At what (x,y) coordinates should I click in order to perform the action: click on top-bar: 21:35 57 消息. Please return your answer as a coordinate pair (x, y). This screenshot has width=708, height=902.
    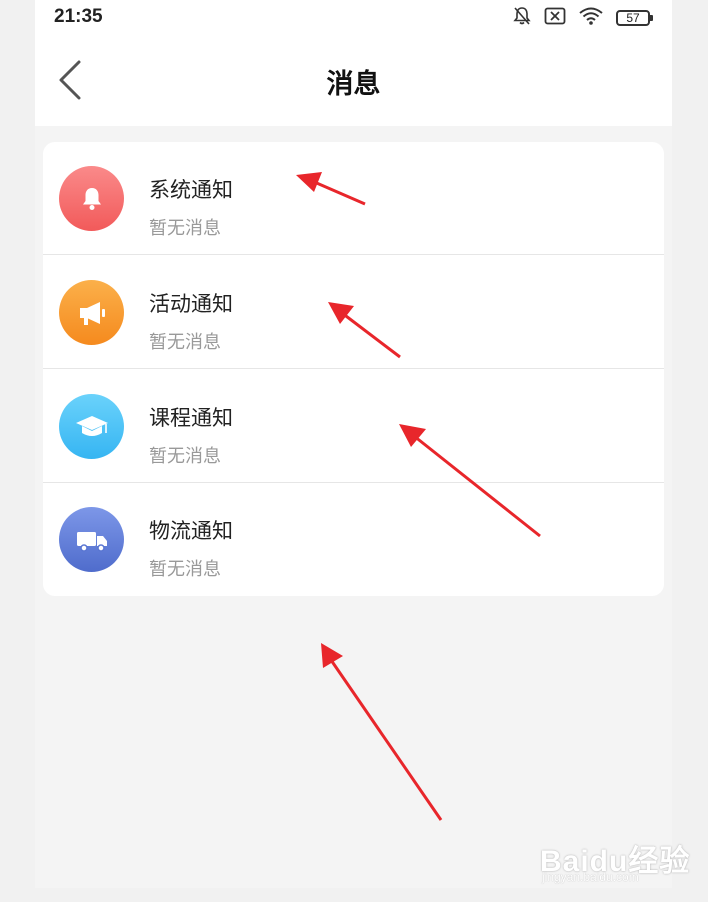
    Looking at the image, I should click on (353, 63).